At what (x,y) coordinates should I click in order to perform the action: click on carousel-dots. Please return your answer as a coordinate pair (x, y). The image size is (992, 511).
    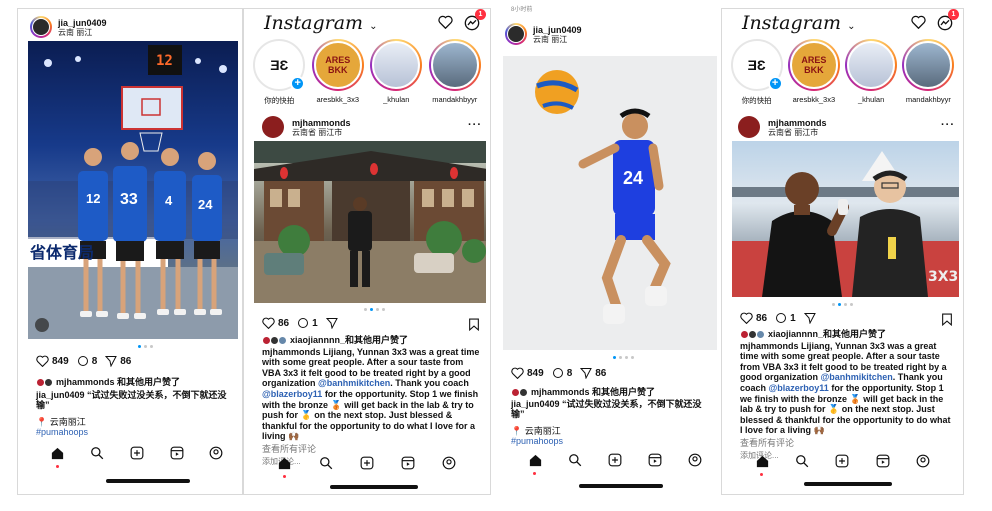
    Looking at the image, I should click on (145, 346).